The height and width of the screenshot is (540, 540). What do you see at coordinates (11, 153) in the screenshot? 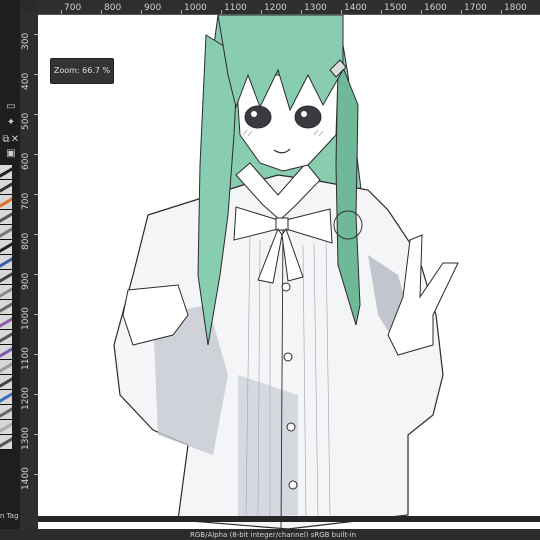
I see `toggle-icon: ▣` at bounding box center [11, 153].